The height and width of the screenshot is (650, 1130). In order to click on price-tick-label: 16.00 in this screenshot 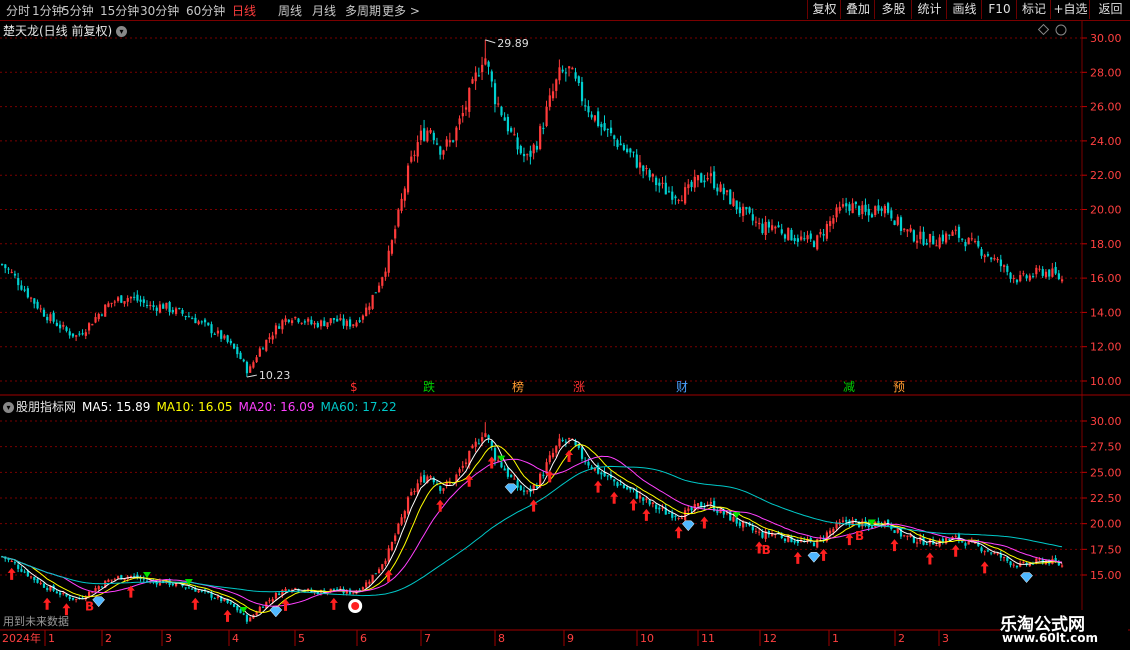, I will do `click(1106, 278)`.